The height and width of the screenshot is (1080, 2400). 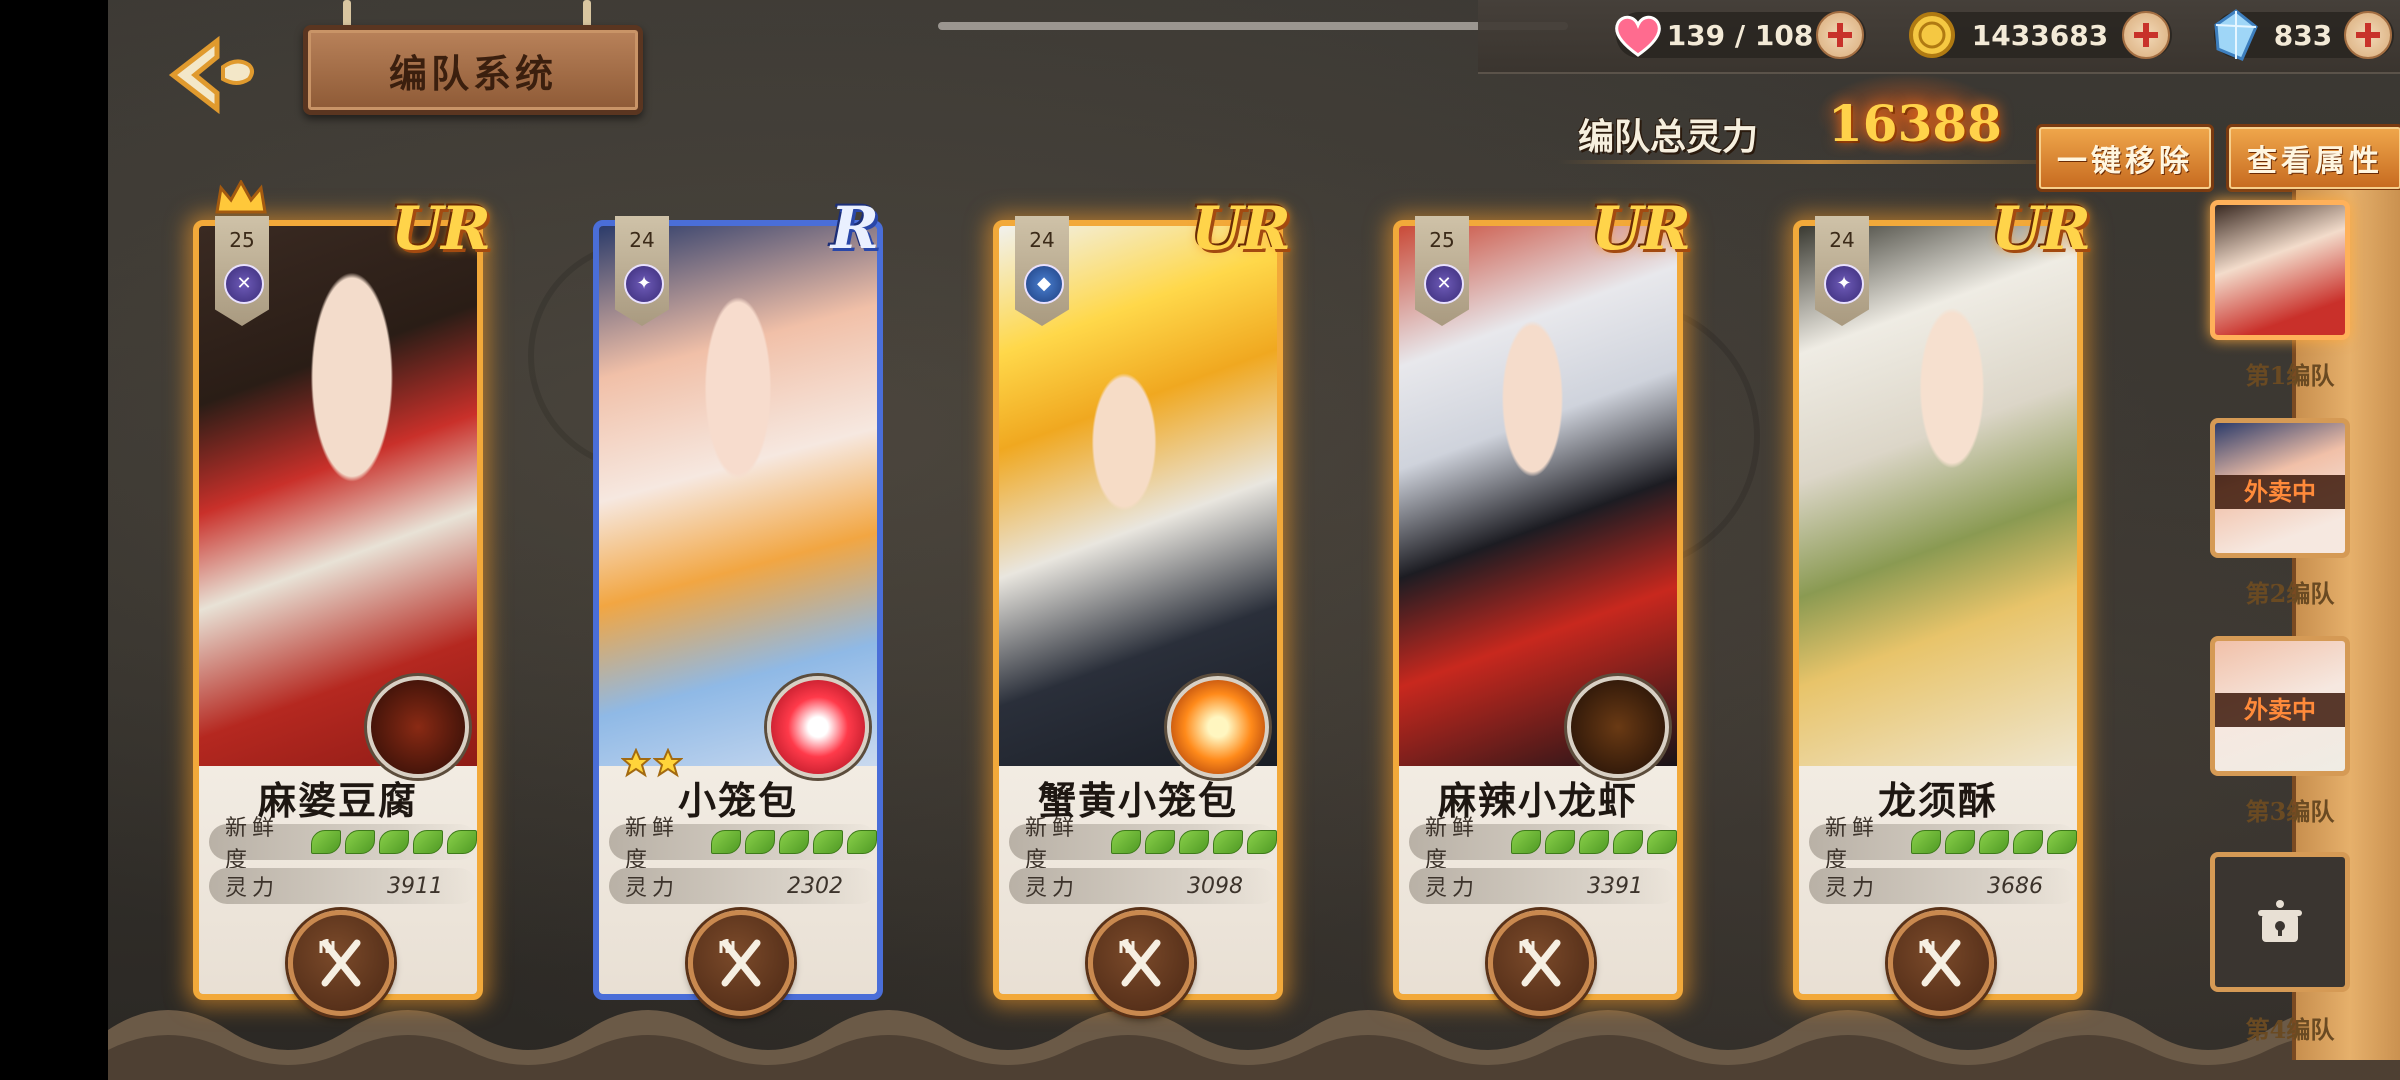 What do you see at coordinates (1138, 610) in the screenshot?
I see `card-frame: 蟹黄小笼包 新鲜度 灵力 3098` at bounding box center [1138, 610].